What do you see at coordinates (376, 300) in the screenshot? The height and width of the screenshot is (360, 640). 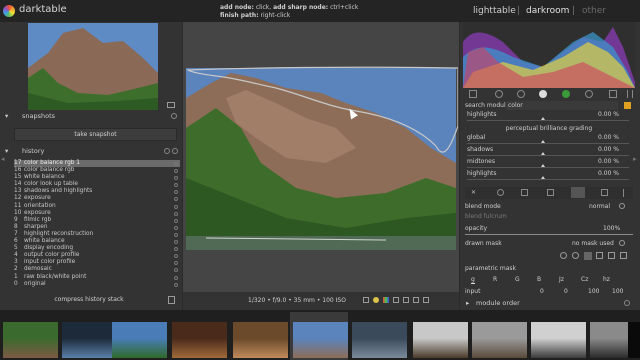 I see `raw-overexposed-icon` at bounding box center [376, 300].